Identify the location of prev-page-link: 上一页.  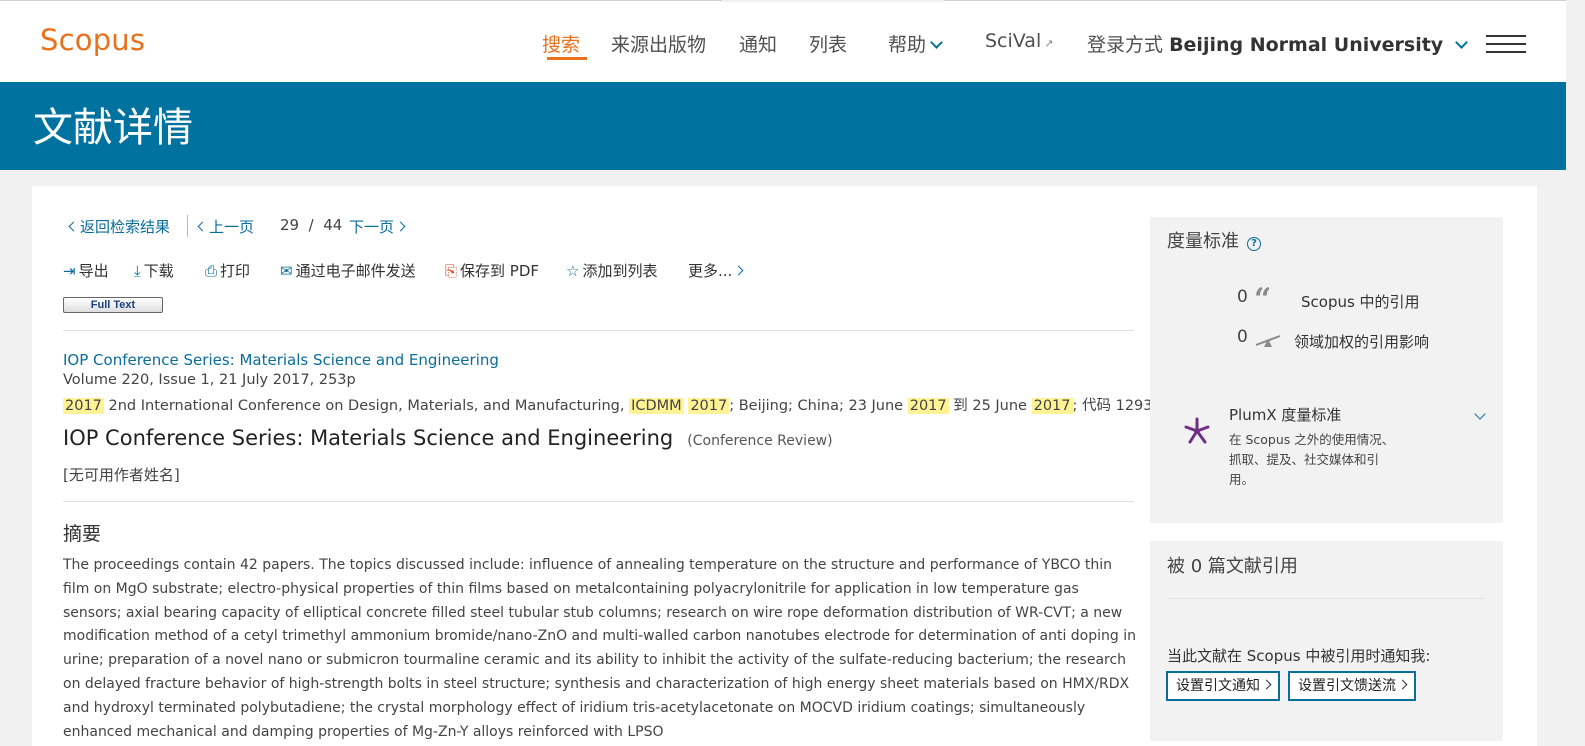
(226, 226).